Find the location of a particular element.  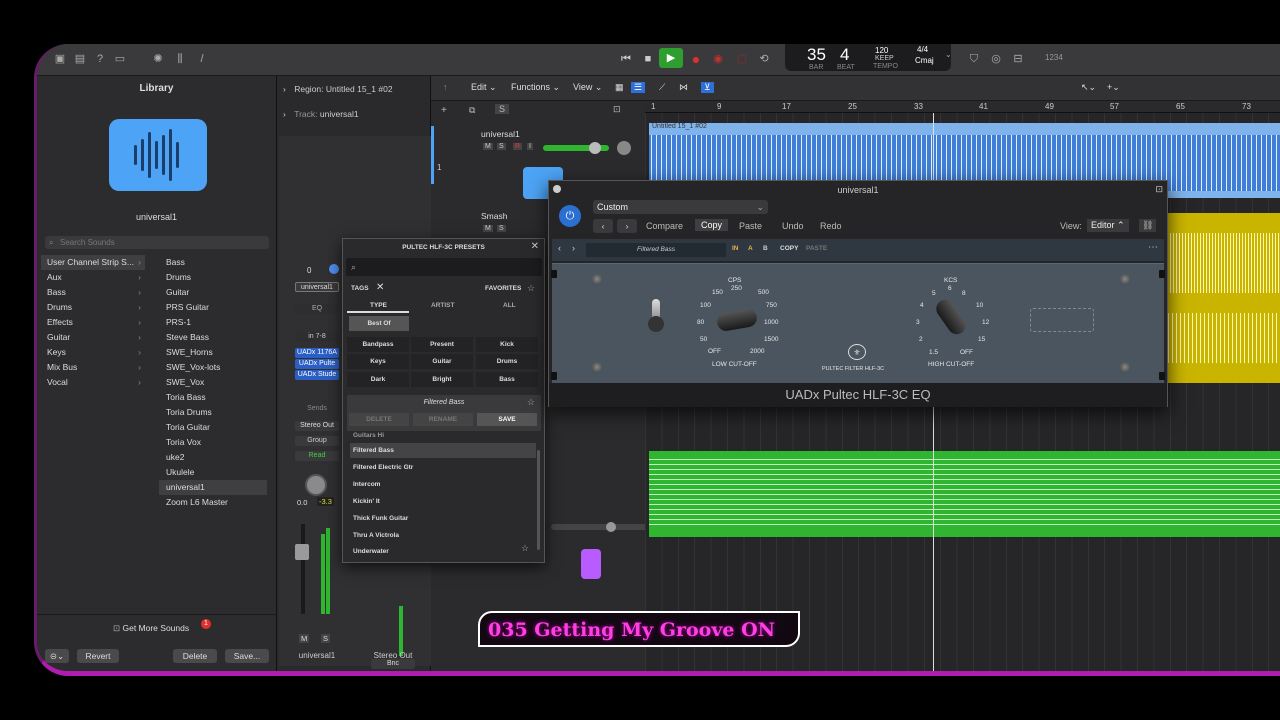

stop-icon: ■ is located at coordinates (648, 59).